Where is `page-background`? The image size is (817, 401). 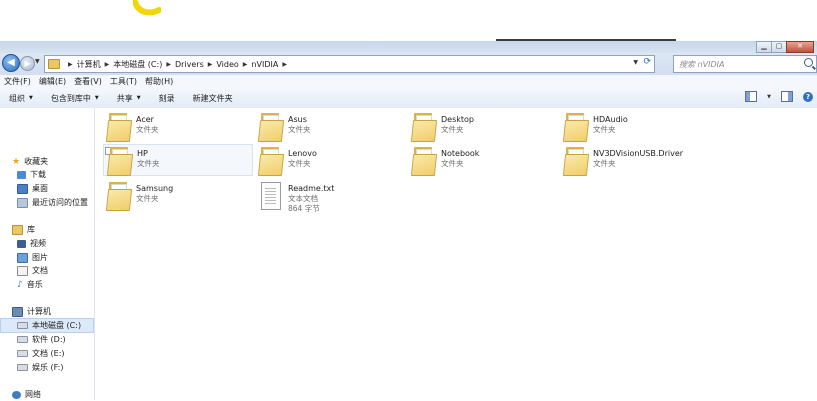 page-background is located at coordinates (408, 20).